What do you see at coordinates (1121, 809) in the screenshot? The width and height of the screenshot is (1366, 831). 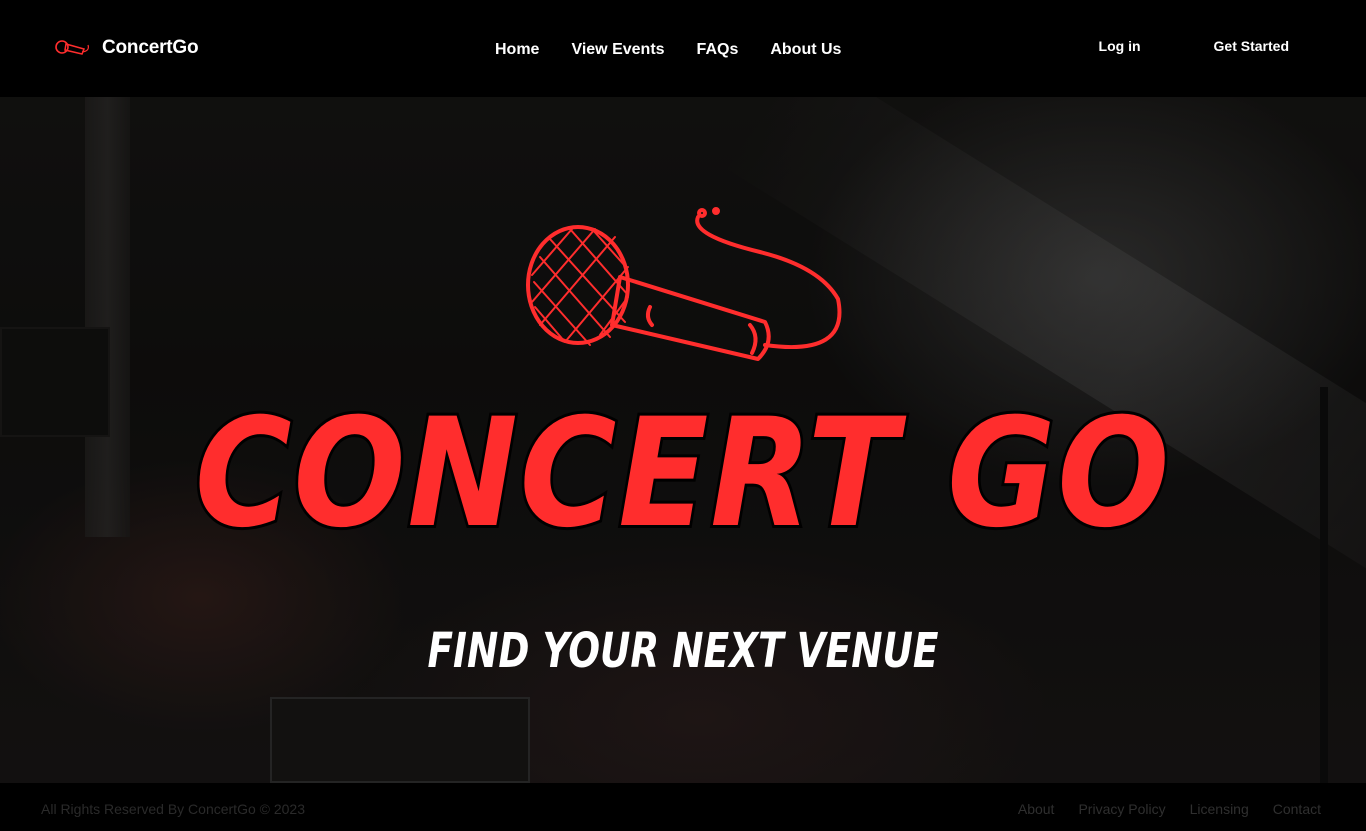 I see `footer-link-privacy-policy: Privacy Policy` at bounding box center [1121, 809].